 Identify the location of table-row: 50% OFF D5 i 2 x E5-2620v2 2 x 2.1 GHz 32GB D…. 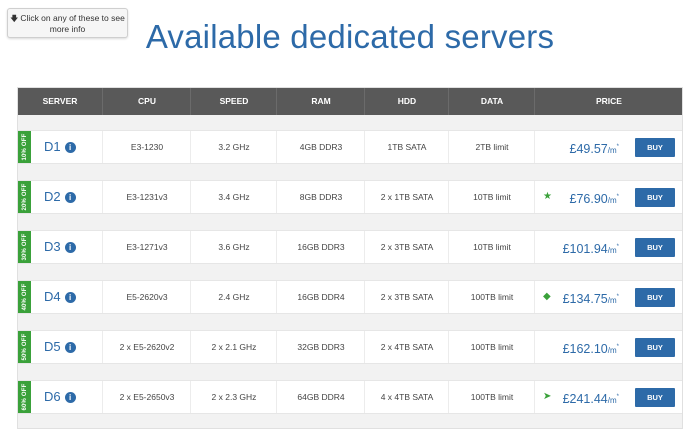
(350, 347).